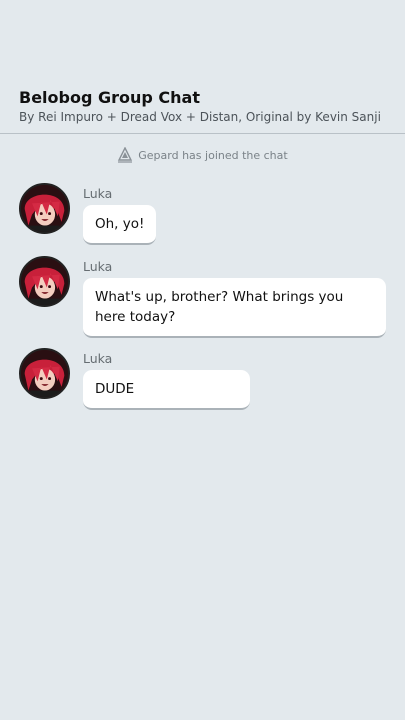 The image size is (405, 720). I want to click on caravan-crest-icon, so click(125, 154).